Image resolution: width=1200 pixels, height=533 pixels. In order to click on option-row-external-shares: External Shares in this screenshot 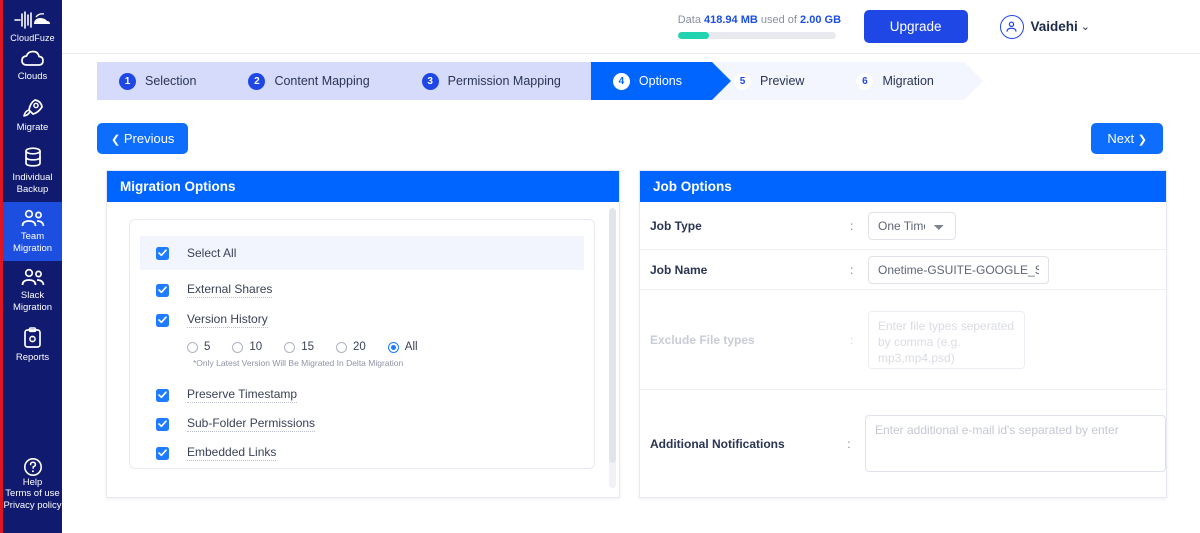, I will do `click(362, 290)`.